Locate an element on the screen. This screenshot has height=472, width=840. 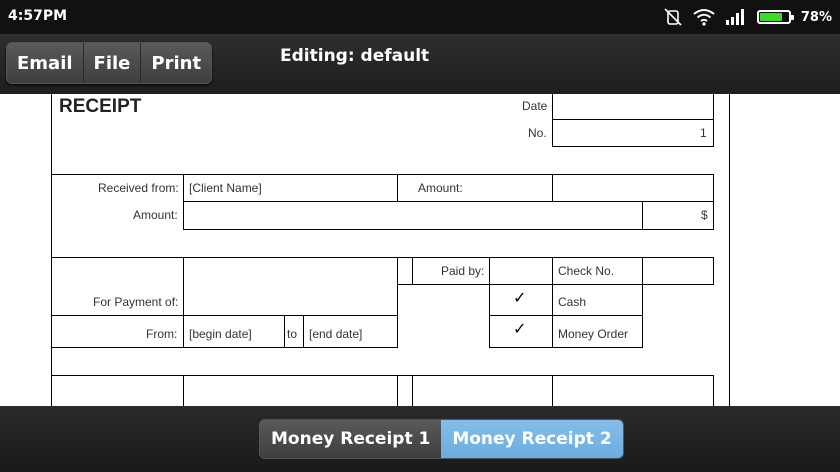
battery-icon is located at coordinates (775, 17).